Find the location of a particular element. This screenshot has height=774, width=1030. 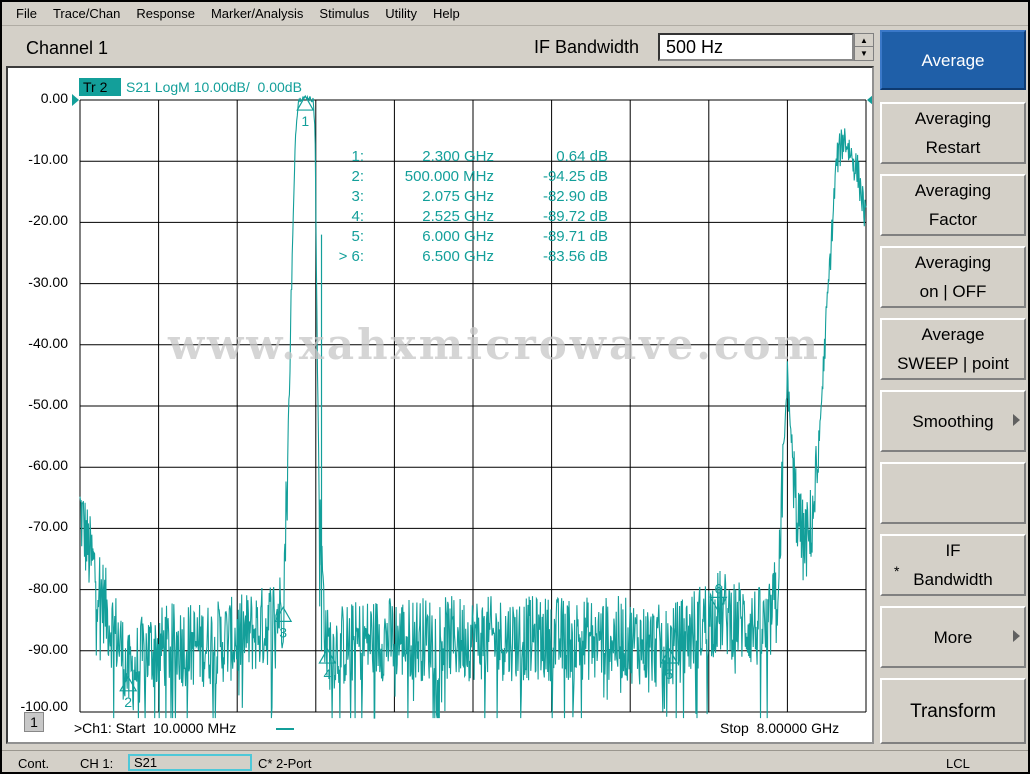

softkey-label: Transform is located at coordinates (953, 711).